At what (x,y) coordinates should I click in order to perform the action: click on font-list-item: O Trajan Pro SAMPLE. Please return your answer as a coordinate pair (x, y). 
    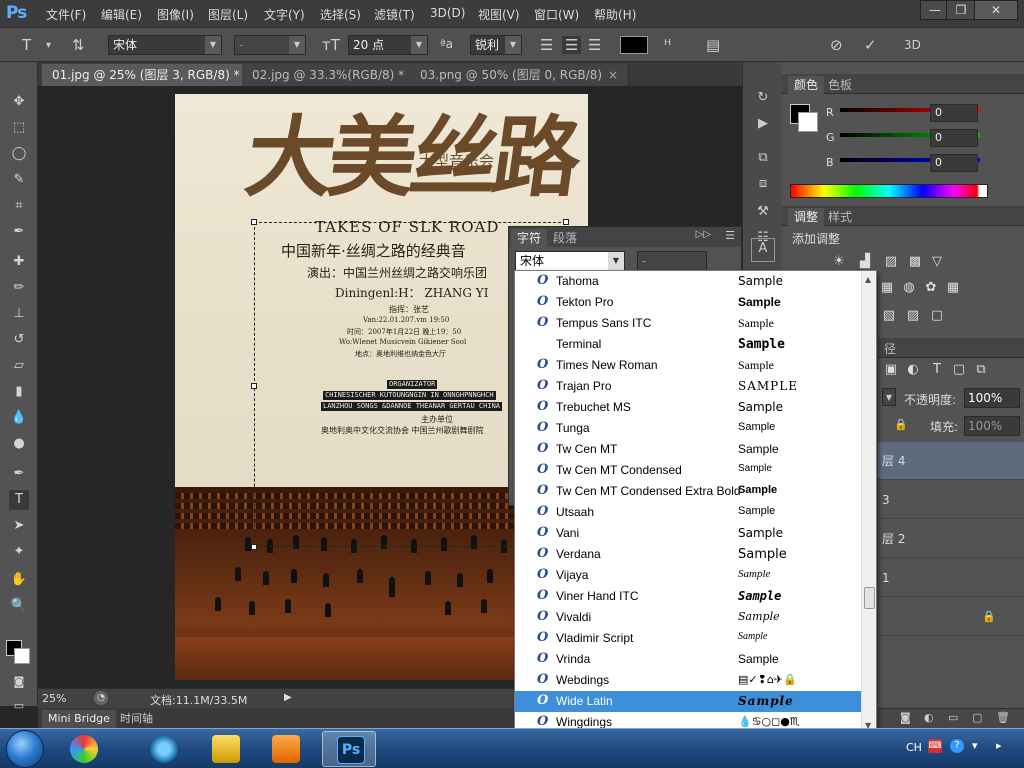
    Looking at the image, I should click on (688, 386).